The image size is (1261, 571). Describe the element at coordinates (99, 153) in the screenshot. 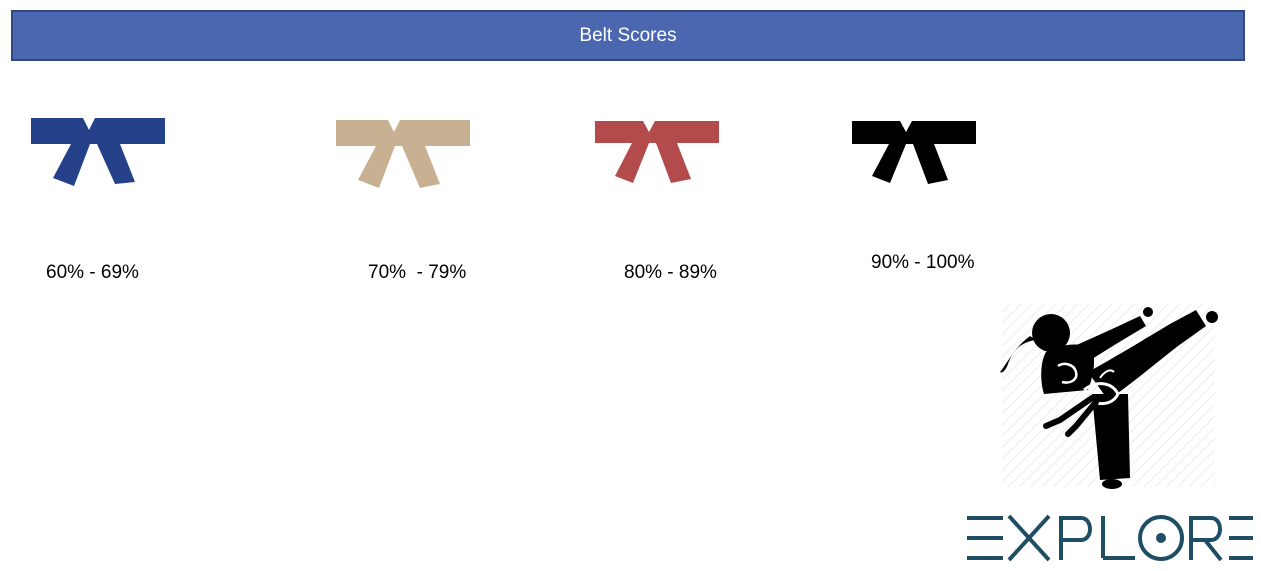

I see `blue-belt-icon` at that location.